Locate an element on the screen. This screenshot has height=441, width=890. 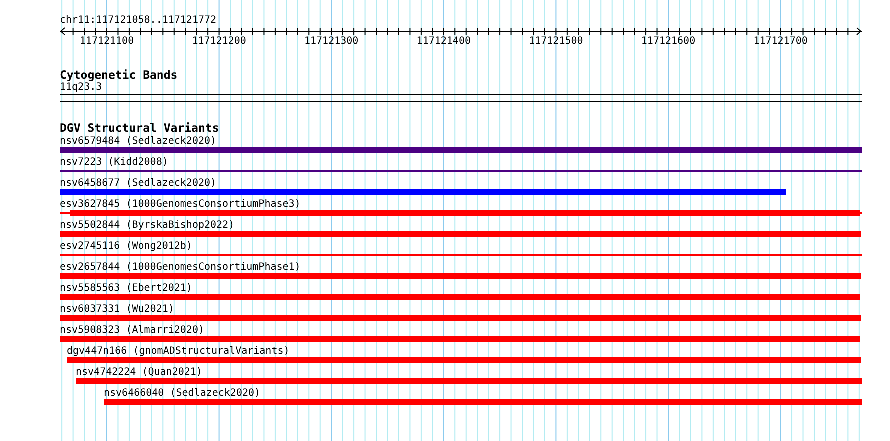
tick-label: 117121400 is located at coordinates (443, 40).